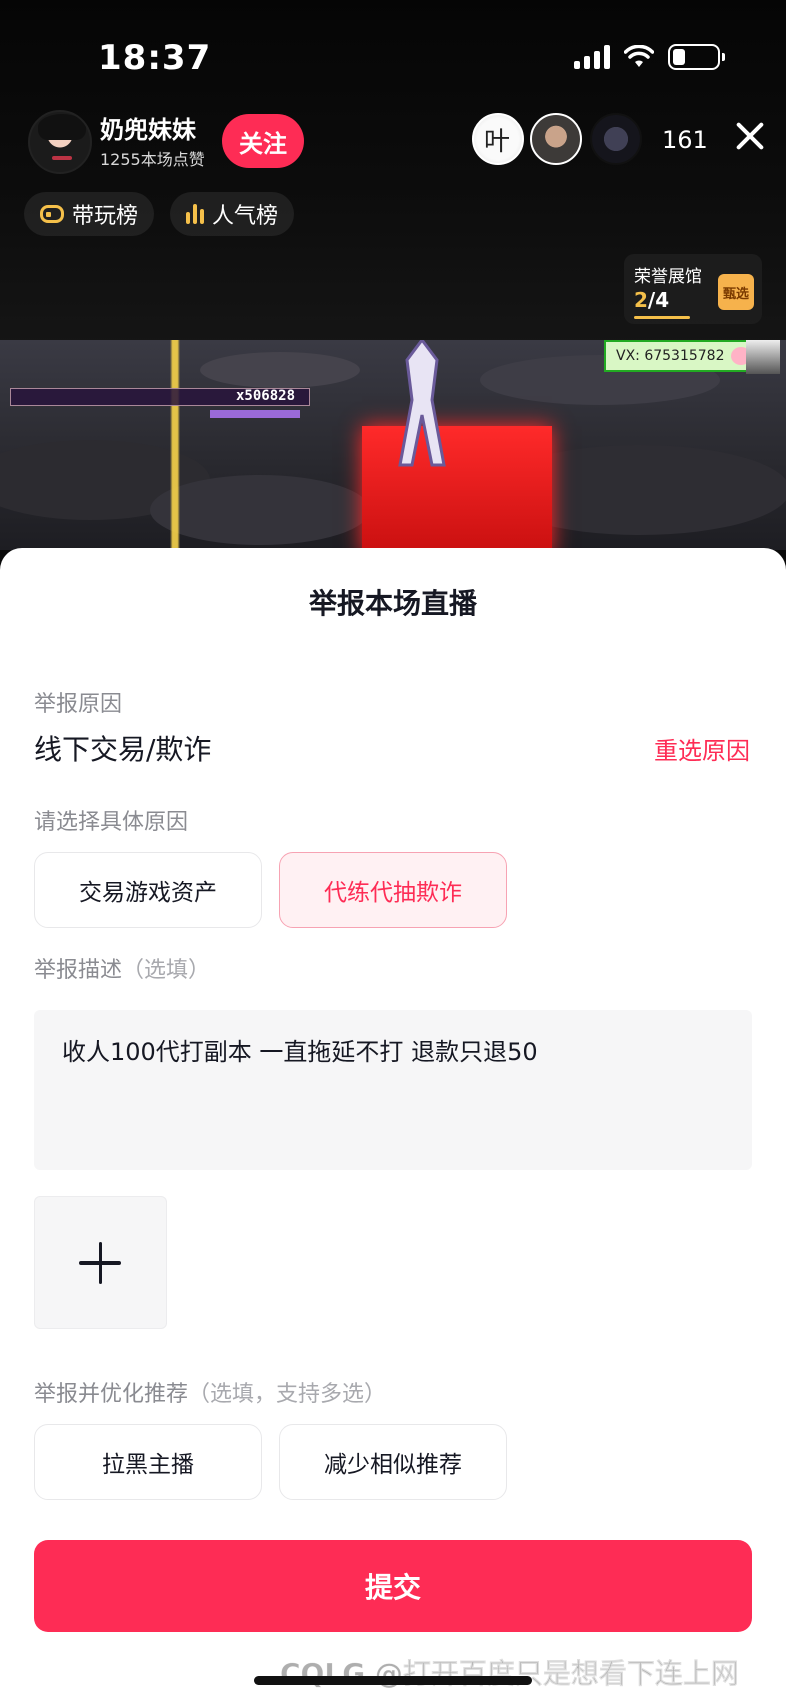  I want to click on reason-label: 举报原因, so click(78, 704).